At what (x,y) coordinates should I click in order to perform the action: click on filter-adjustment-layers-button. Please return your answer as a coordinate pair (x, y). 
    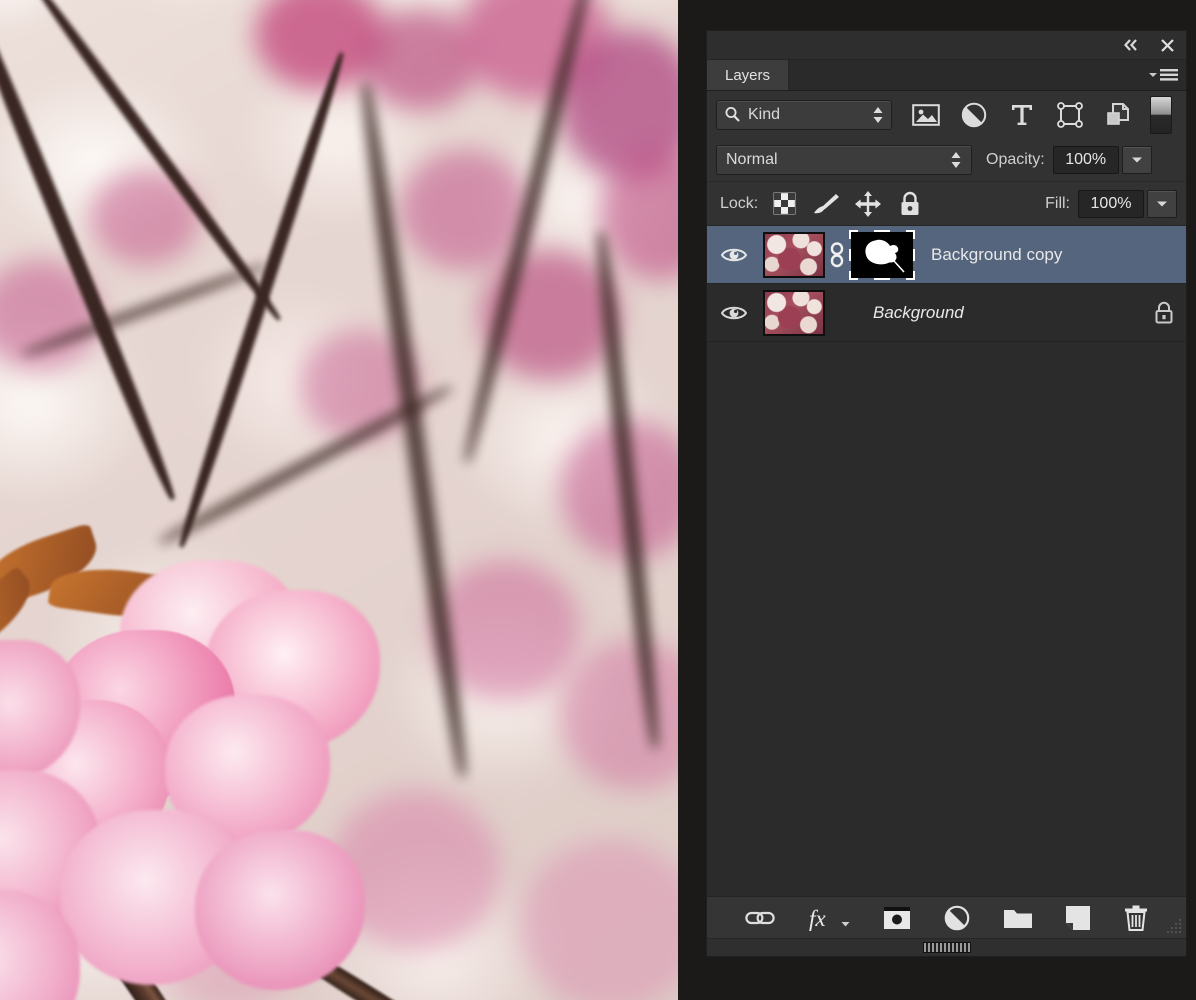
    Looking at the image, I should click on (974, 115).